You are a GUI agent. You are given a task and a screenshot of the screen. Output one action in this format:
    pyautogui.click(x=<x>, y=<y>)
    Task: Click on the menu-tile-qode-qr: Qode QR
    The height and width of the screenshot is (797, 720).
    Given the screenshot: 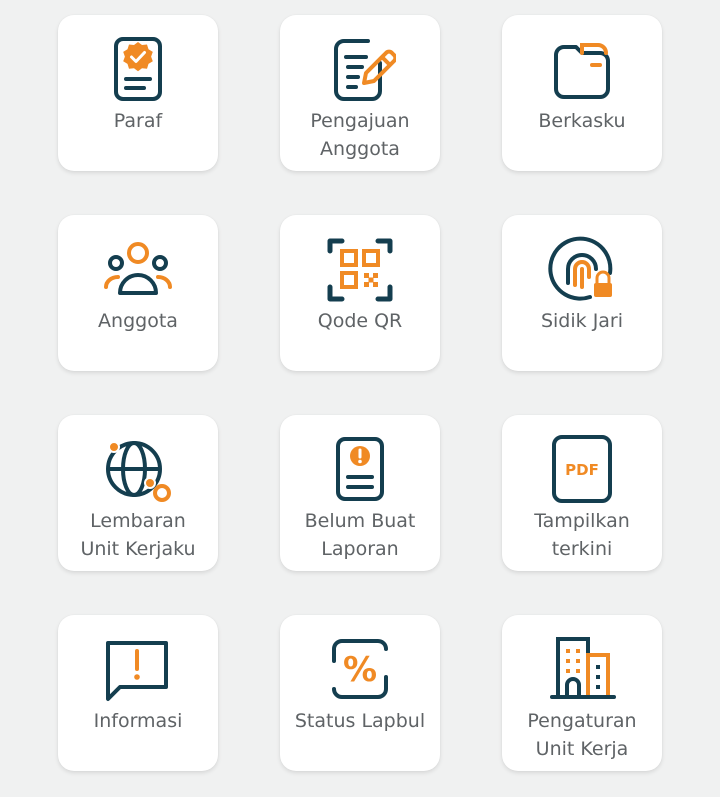 What is the action you would take?
    pyautogui.click(x=360, y=293)
    